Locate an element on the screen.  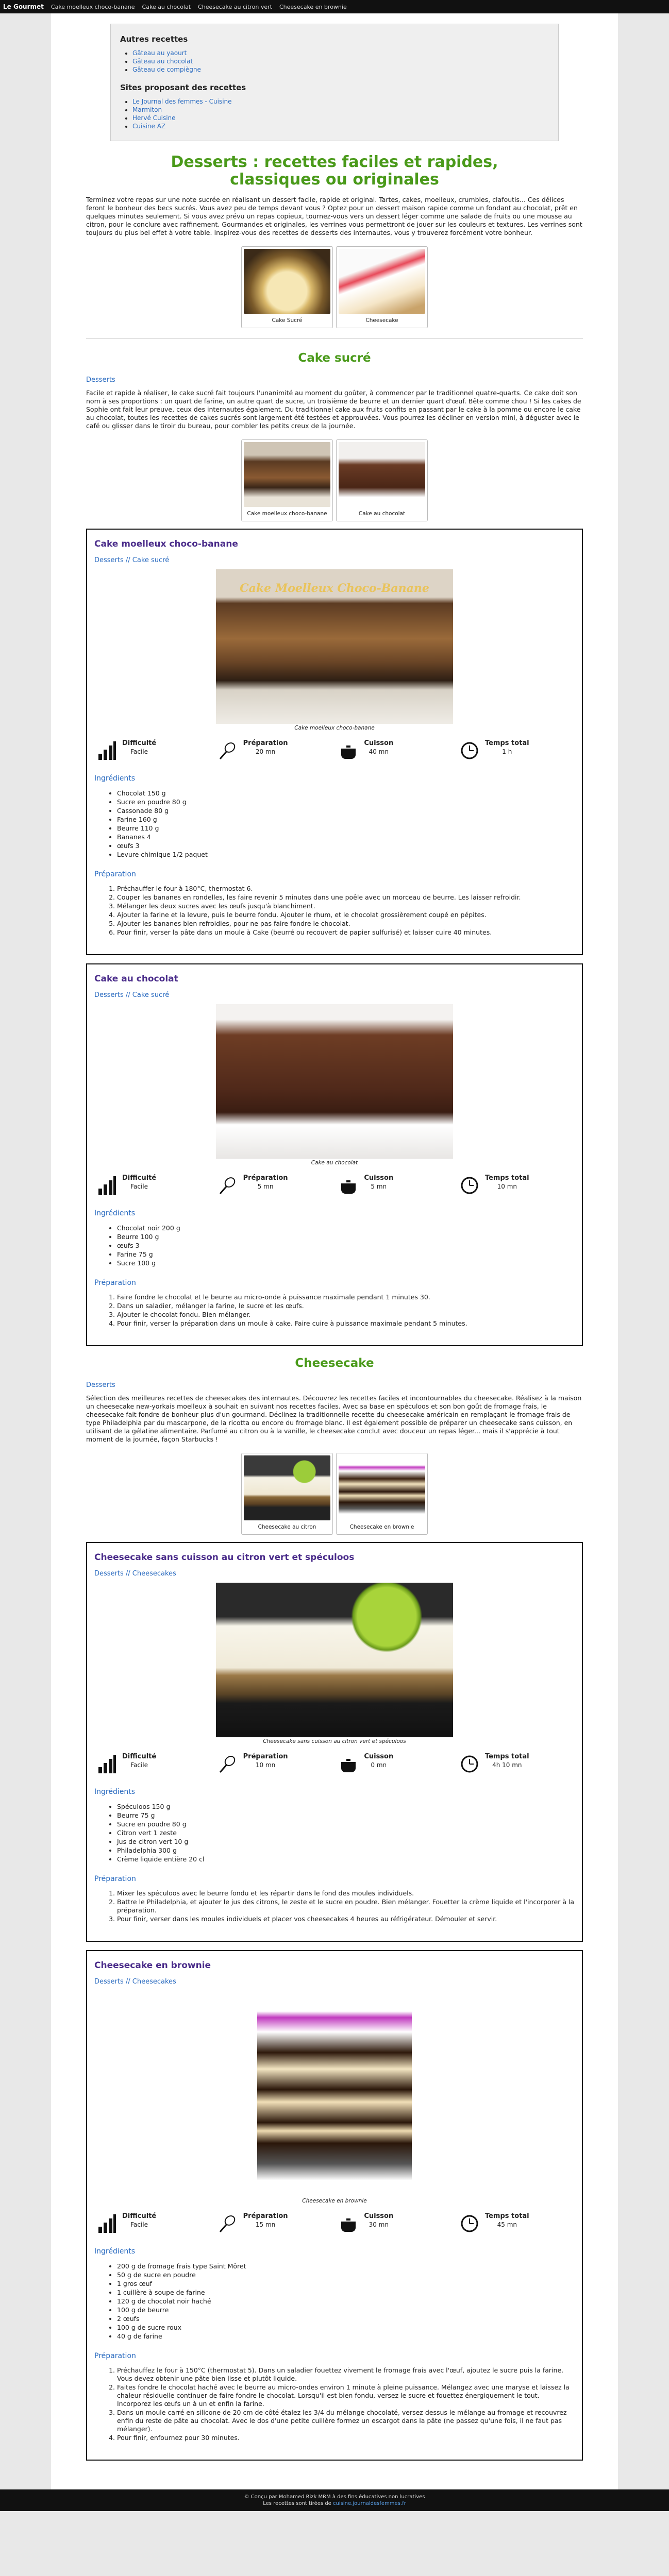
list-item: Beurre 75 g is located at coordinates (346, 1815).